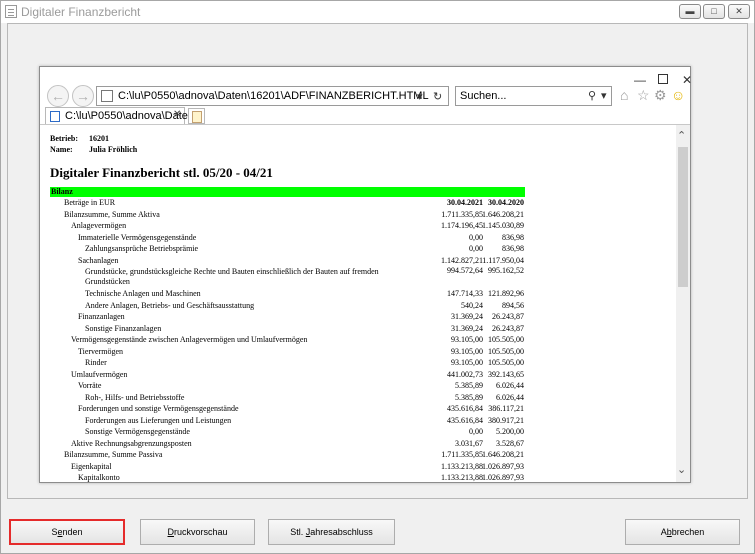 Image resolution: width=755 pixels, height=554 pixels. What do you see at coordinates (462, 466) in the screenshot?
I see `row-value-2021: 1.133.213,88` at bounding box center [462, 466].